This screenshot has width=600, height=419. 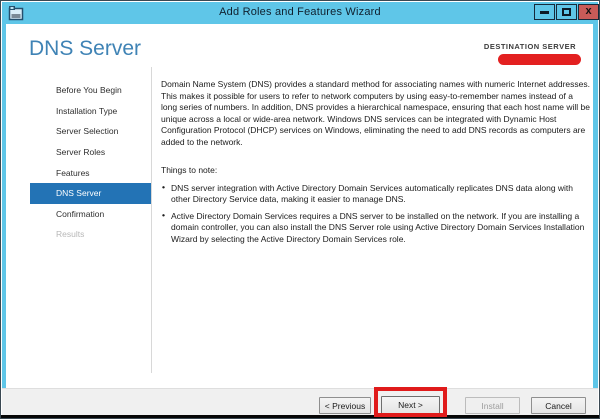 I want to click on nav-item-server-roles: Server Roles, so click(x=90, y=152).